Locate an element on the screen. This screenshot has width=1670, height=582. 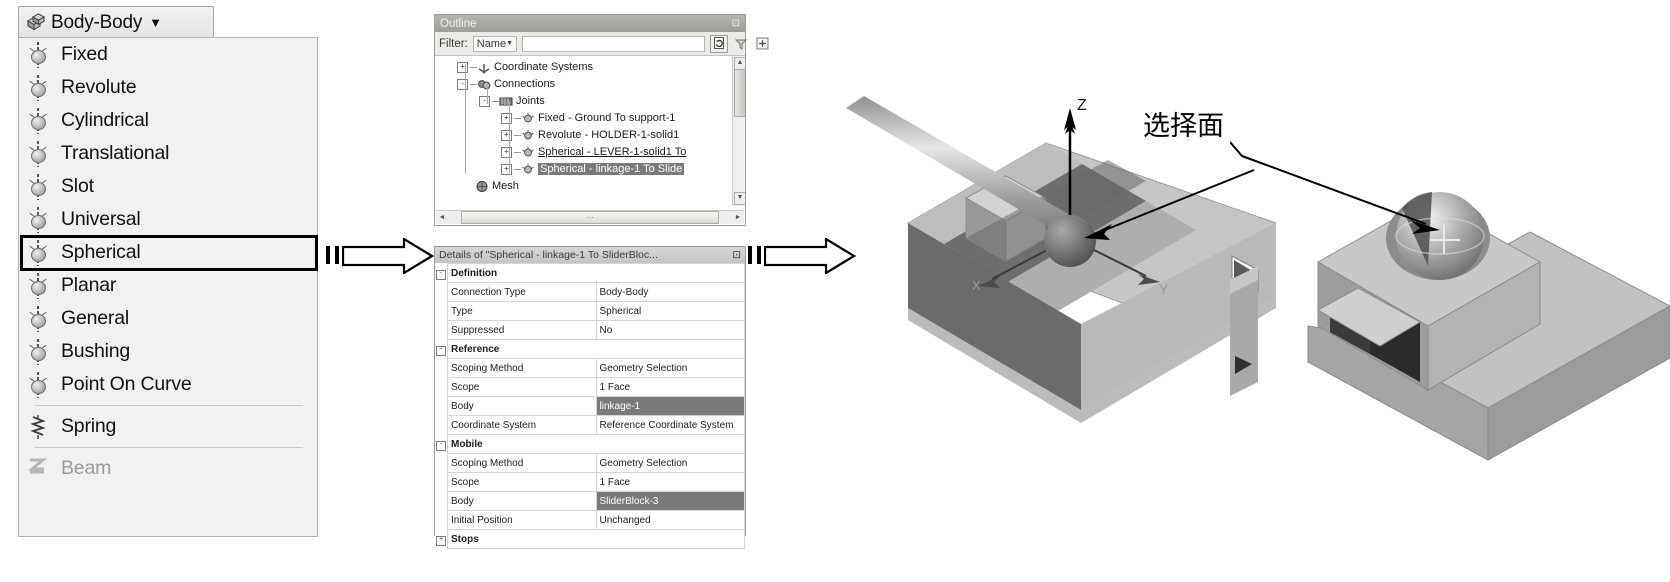
menu-item-fixed: Fixed is located at coordinates (168, 54).